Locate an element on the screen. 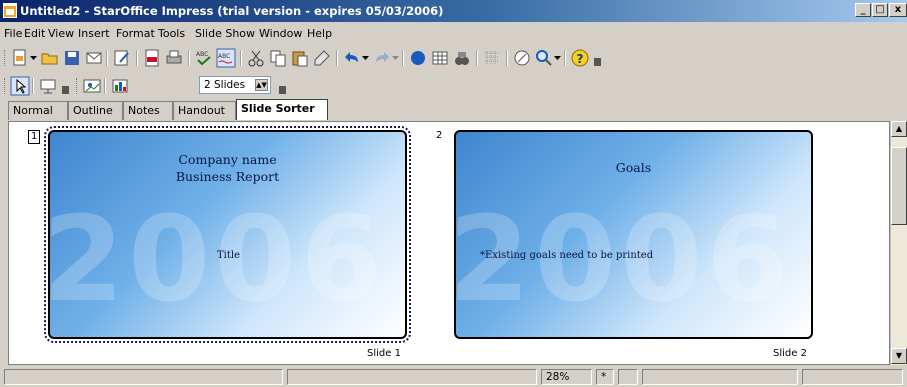 This screenshot has width=907, height=387. menu-view: View is located at coordinates (61, 33).